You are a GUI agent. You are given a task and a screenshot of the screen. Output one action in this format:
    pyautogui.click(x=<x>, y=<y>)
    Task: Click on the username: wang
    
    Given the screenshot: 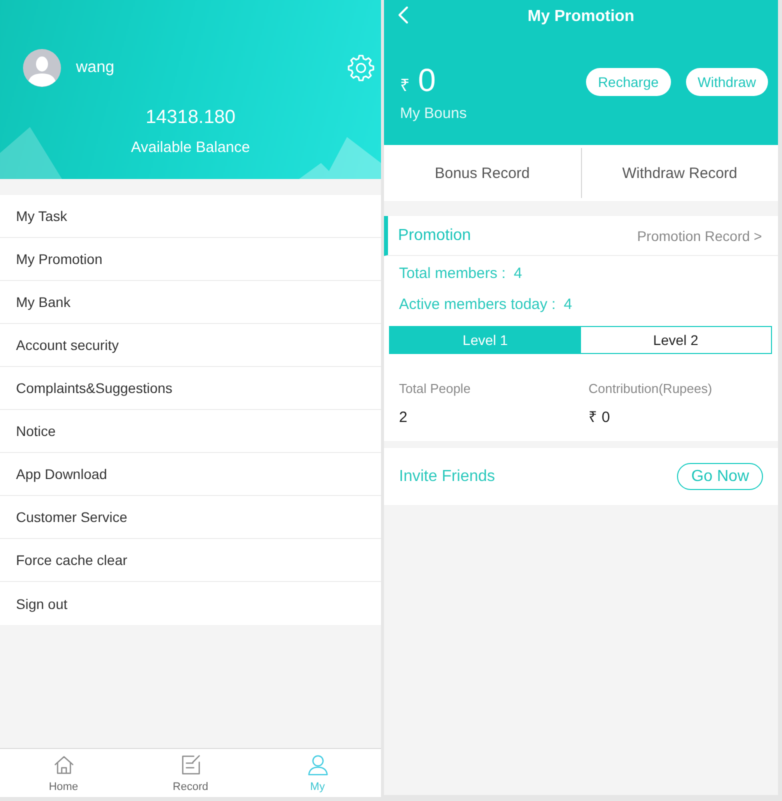 What is the action you would take?
    pyautogui.click(x=96, y=68)
    